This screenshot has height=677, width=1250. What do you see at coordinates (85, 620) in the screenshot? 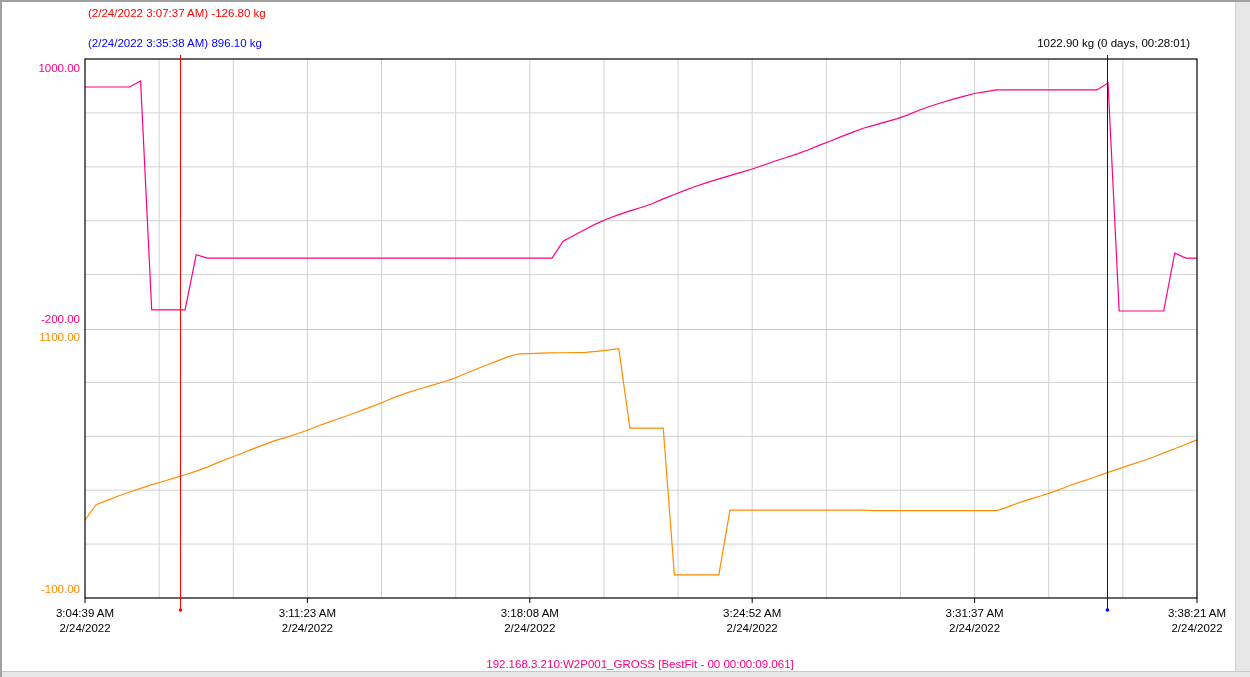
I see `axis-label: 3:04:39 AM 2/24/2022` at bounding box center [85, 620].